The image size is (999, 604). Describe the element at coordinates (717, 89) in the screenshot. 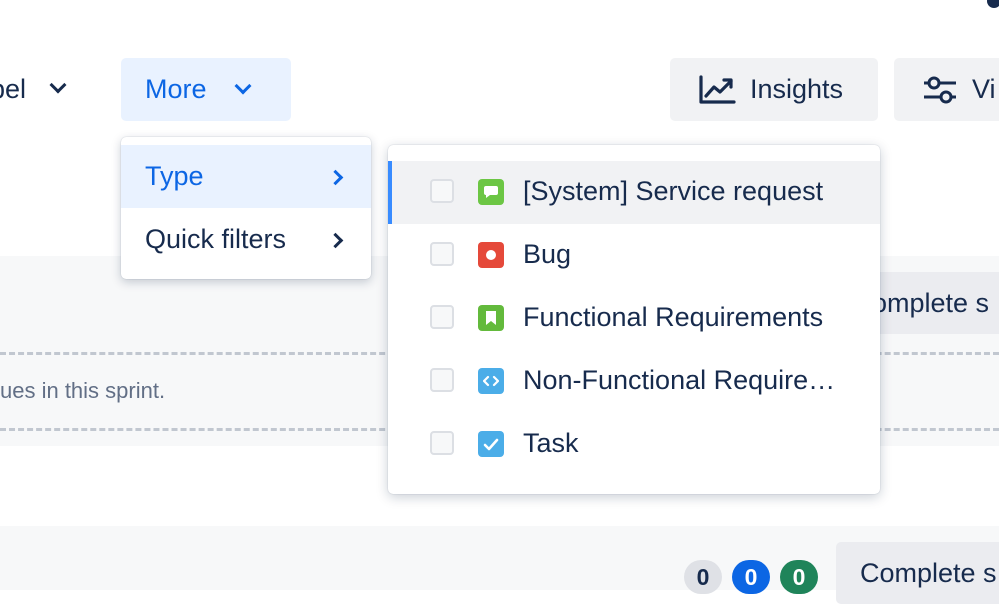

I see `trend-chart-icon` at that location.